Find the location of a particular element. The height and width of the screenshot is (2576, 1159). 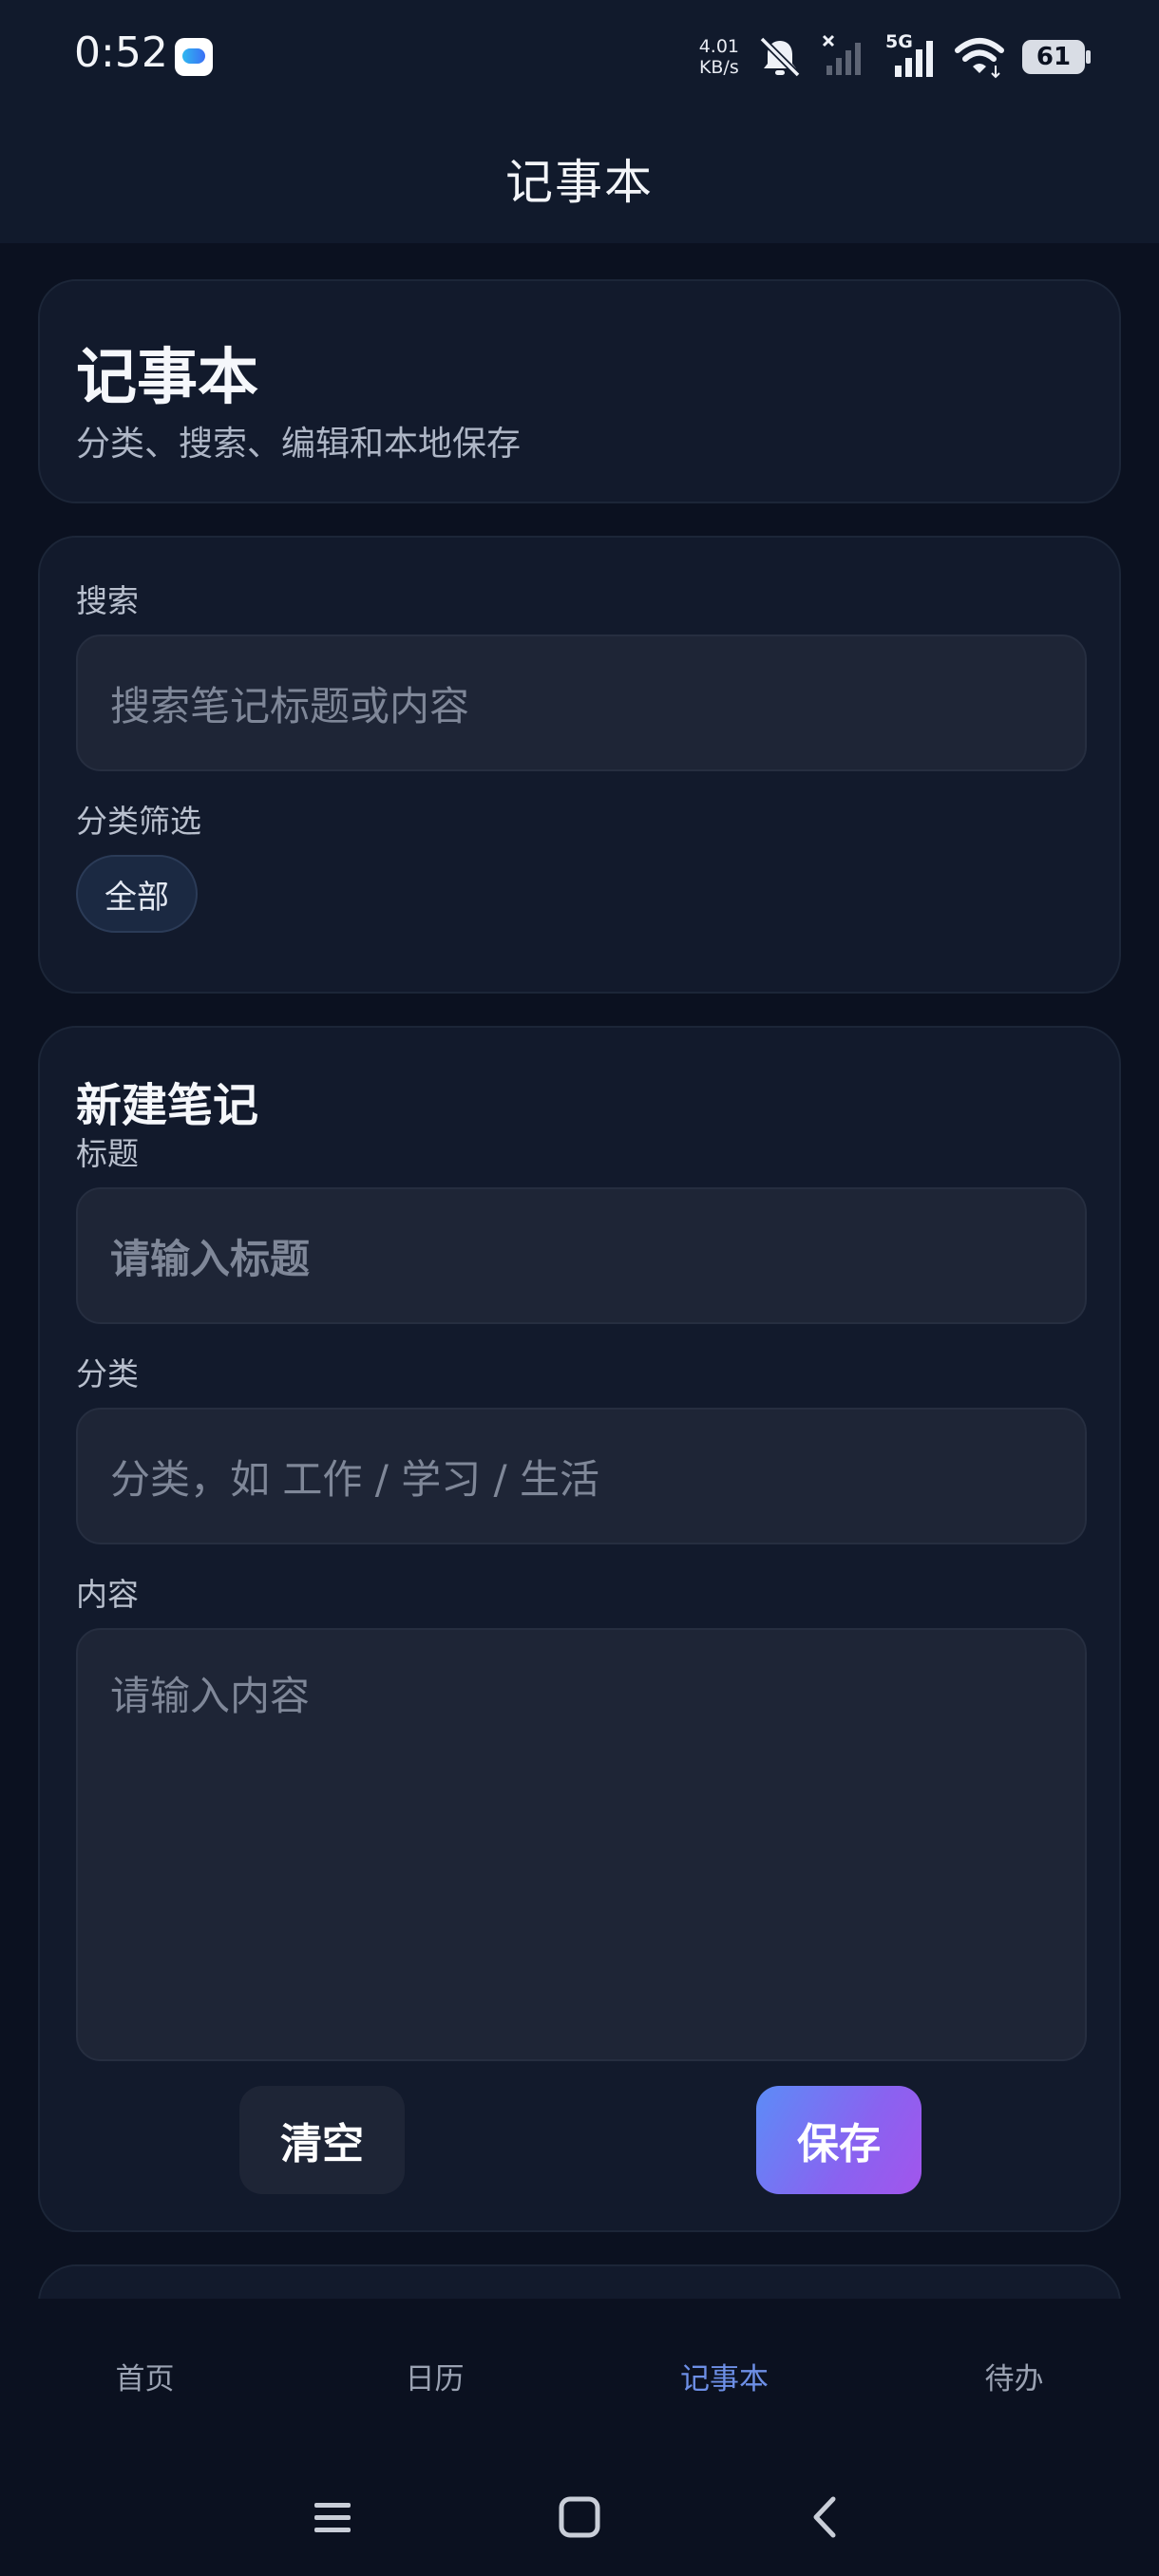

net-speed: 4.01 KB/s is located at coordinates (719, 57).